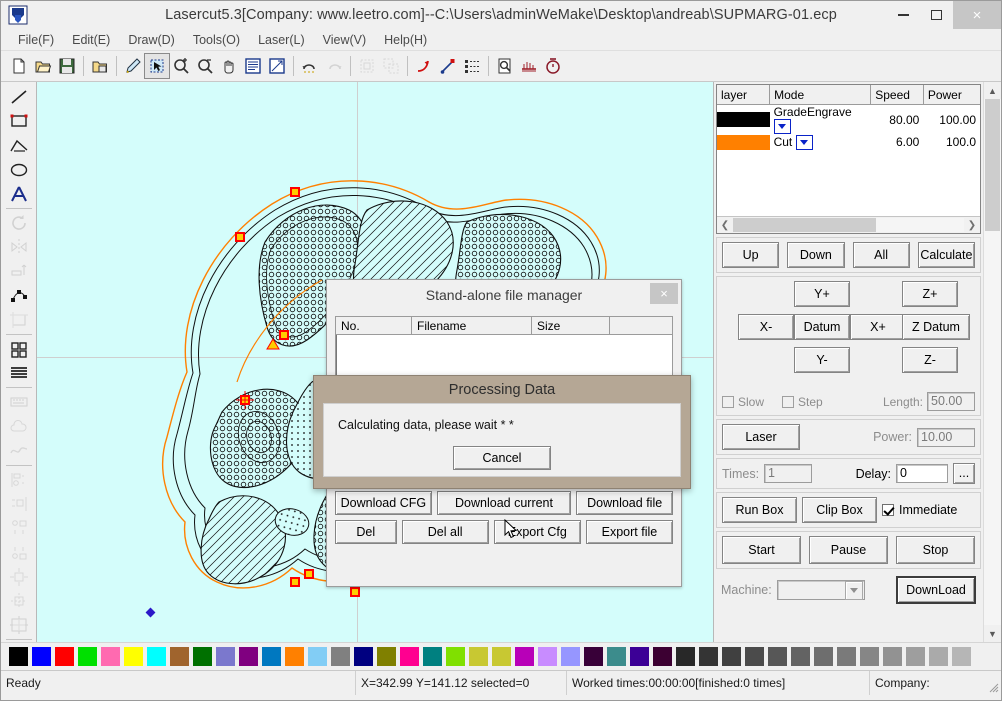  Describe the element at coordinates (181, 66) in the screenshot. I see `zoom-in-icon` at that location.